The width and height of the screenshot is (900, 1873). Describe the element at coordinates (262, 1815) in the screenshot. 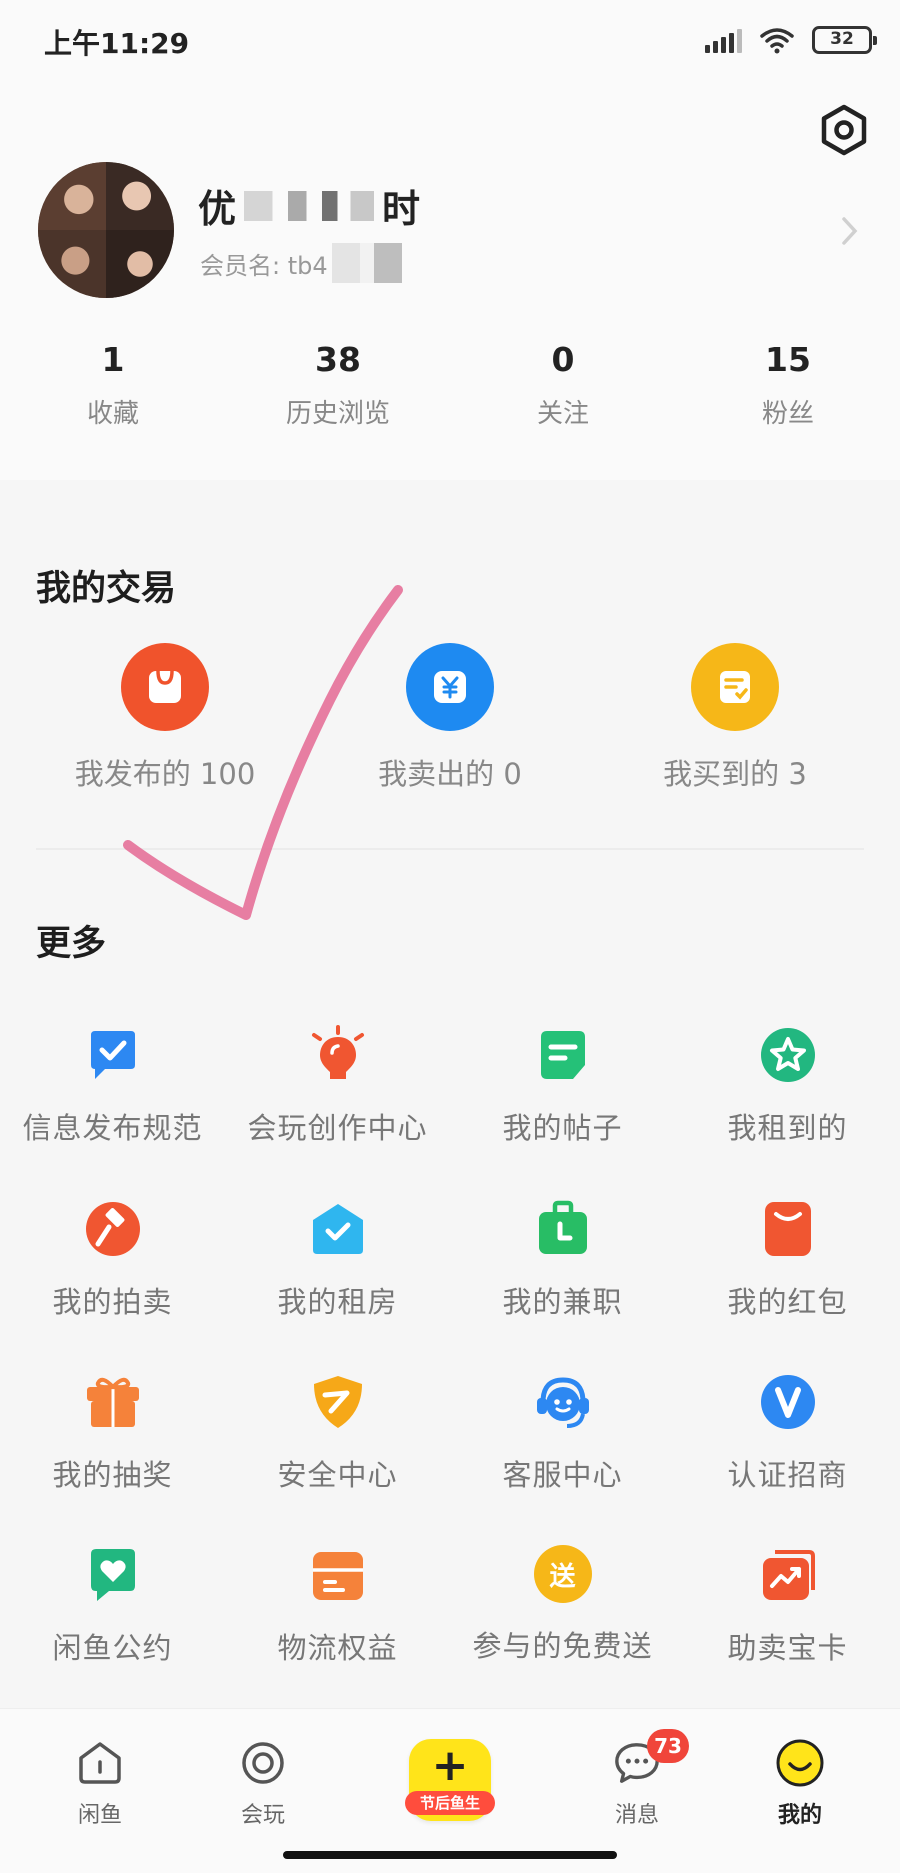

I see `nav-label: 会玩` at that location.